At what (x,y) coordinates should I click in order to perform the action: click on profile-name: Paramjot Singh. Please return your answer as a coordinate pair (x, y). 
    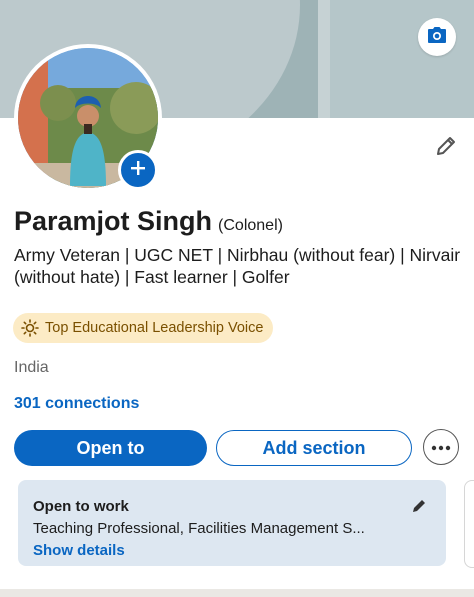
    Looking at the image, I should click on (113, 221).